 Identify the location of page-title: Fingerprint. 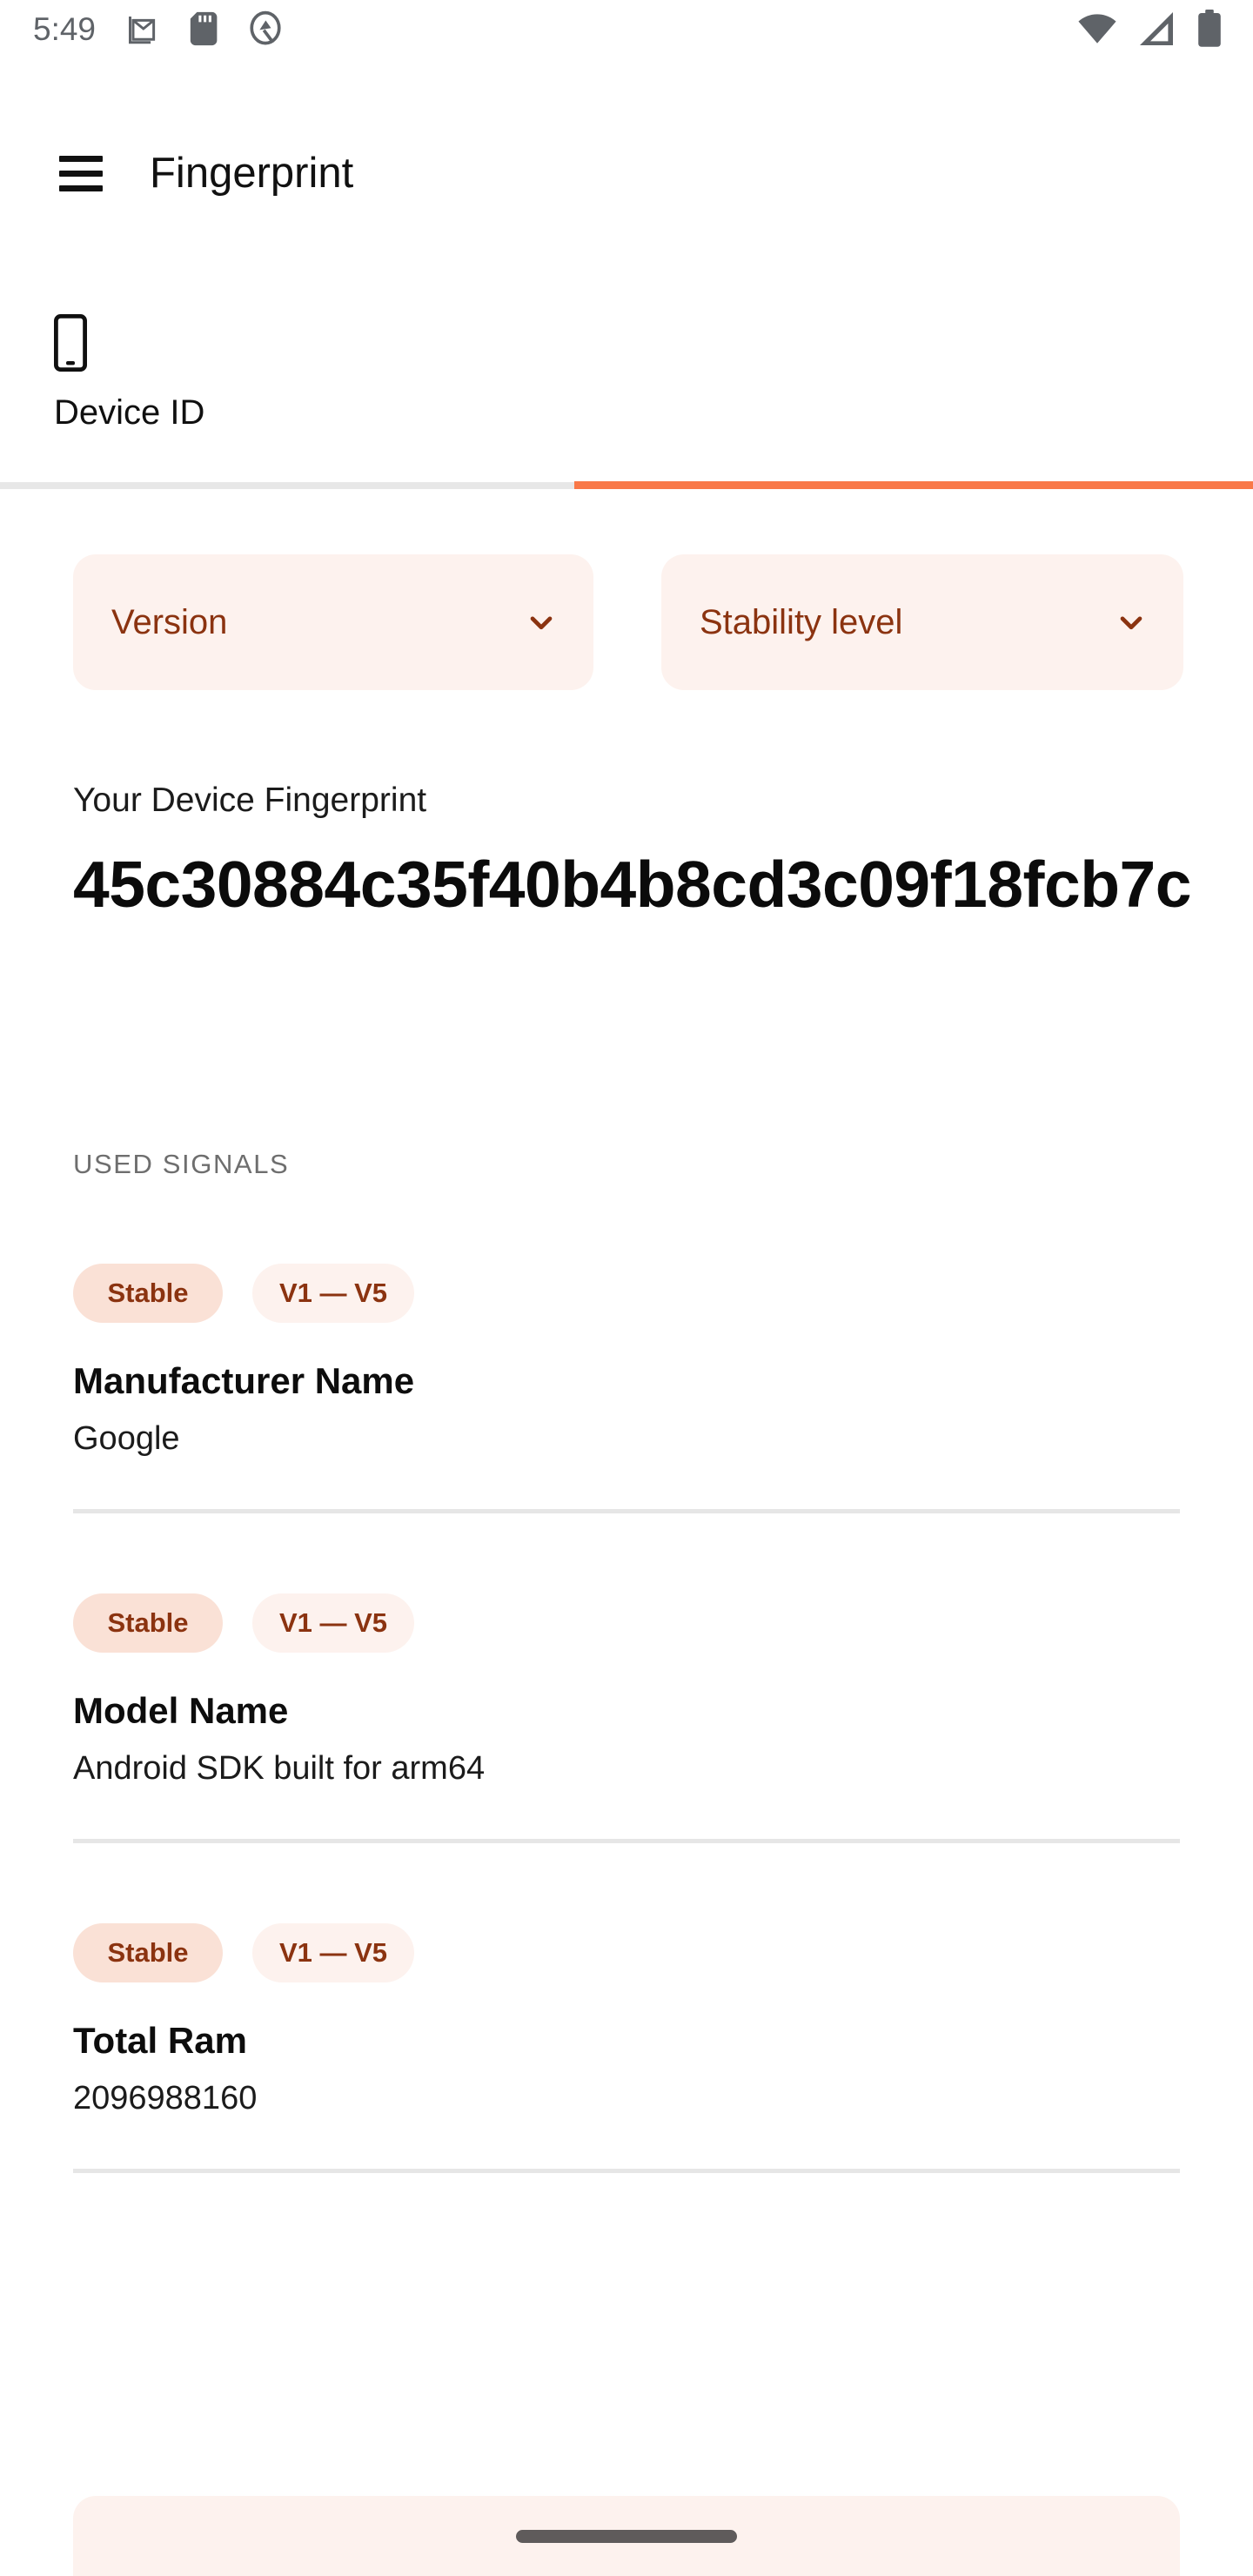
(252, 173).